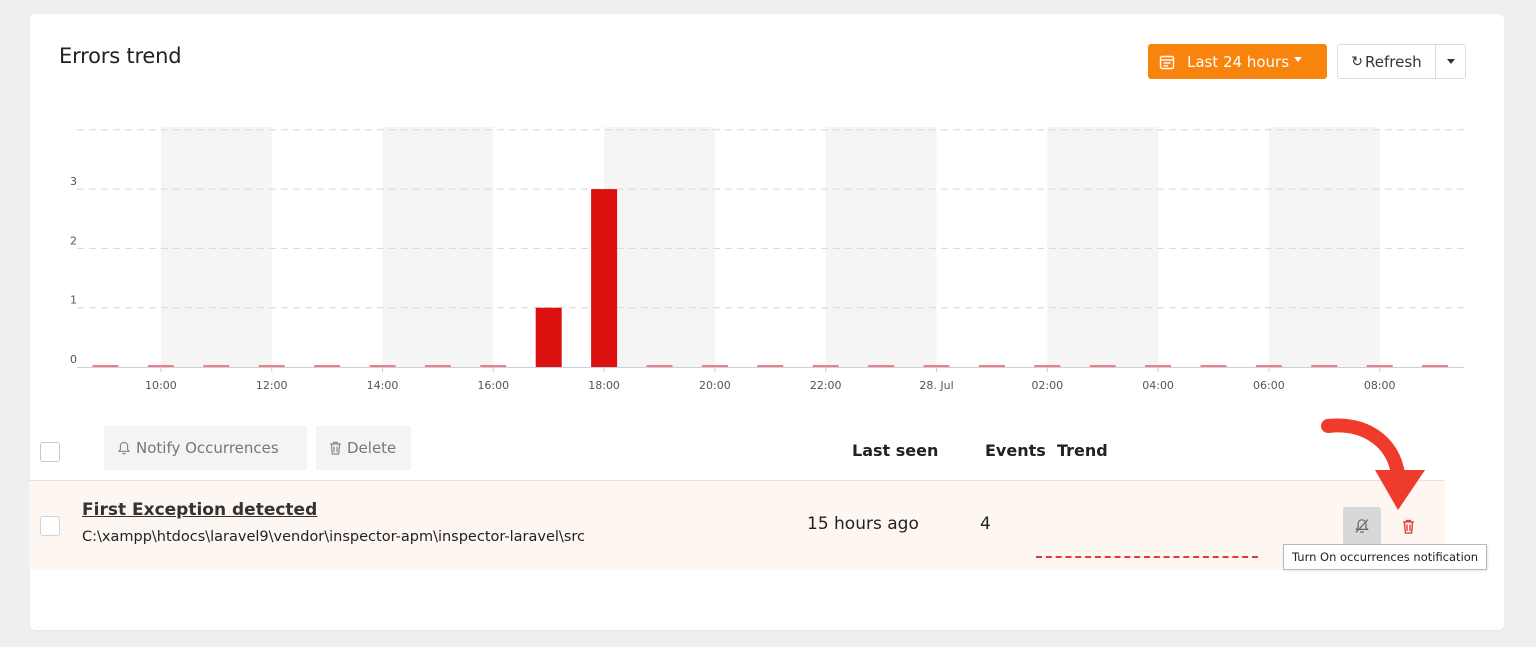 The width and height of the screenshot is (1536, 647). Describe the element at coordinates (161, 385) in the screenshot. I see `chart-x-tick-label: 10:00` at that location.